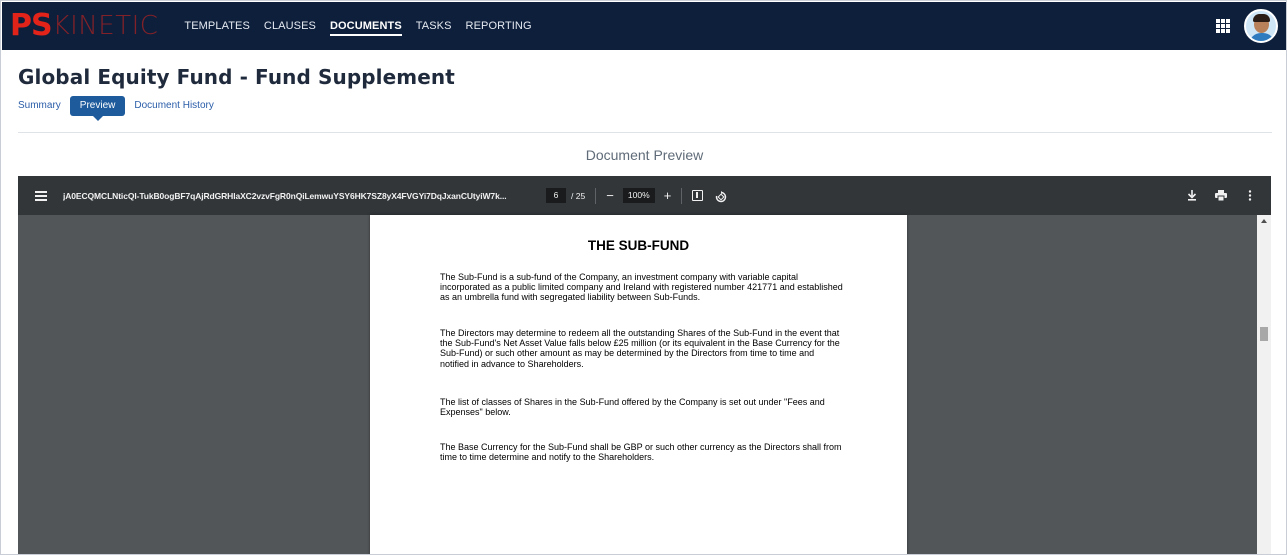 This screenshot has height=555, width=1287. Describe the element at coordinates (1212, 196) in the screenshot. I see `toolbar-right` at that location.